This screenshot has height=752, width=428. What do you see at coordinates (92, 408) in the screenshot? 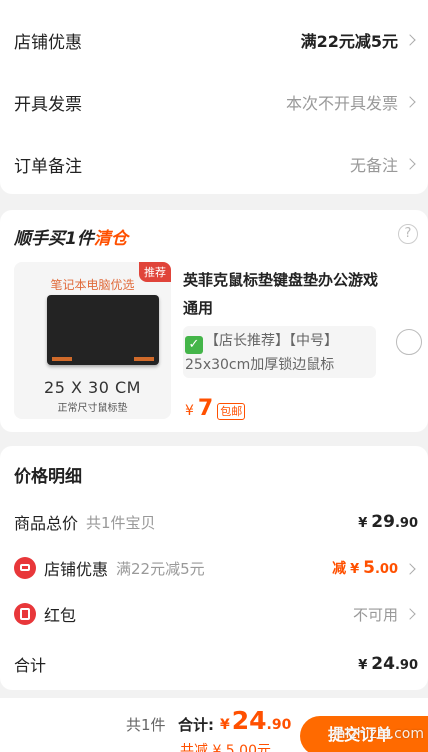
I see `image-caption: 正常尺寸鼠标垫` at bounding box center [92, 408].